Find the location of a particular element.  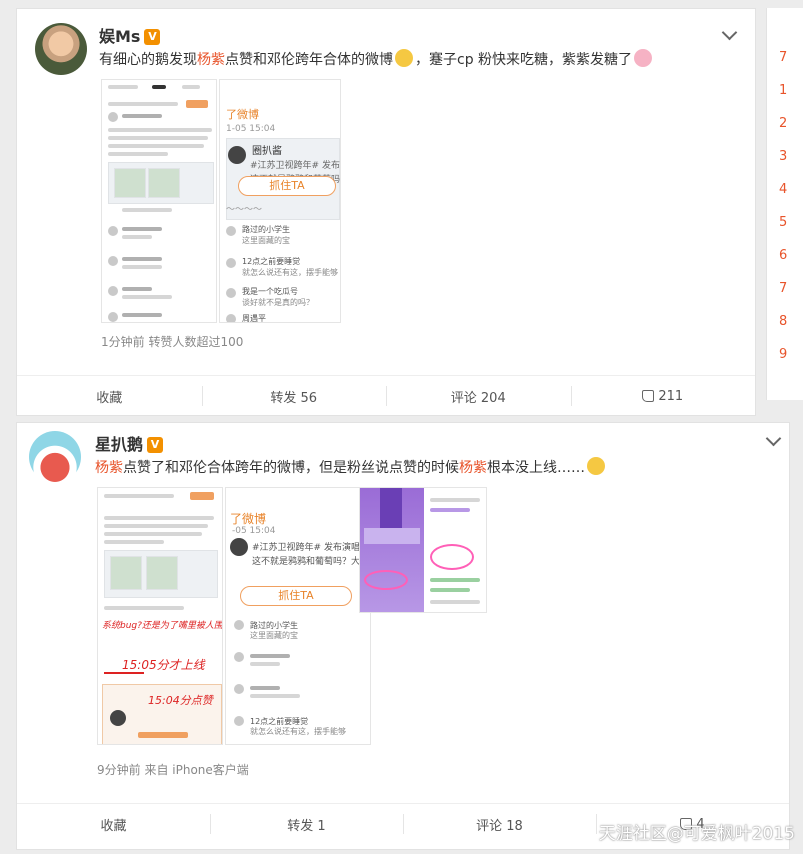

post-author: 星扒鹅 V is located at coordinates (129, 443).